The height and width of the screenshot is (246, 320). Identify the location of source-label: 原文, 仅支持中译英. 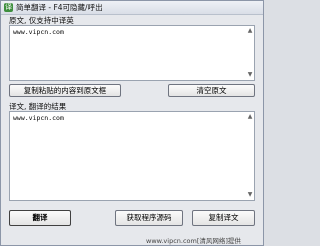
(41, 20).